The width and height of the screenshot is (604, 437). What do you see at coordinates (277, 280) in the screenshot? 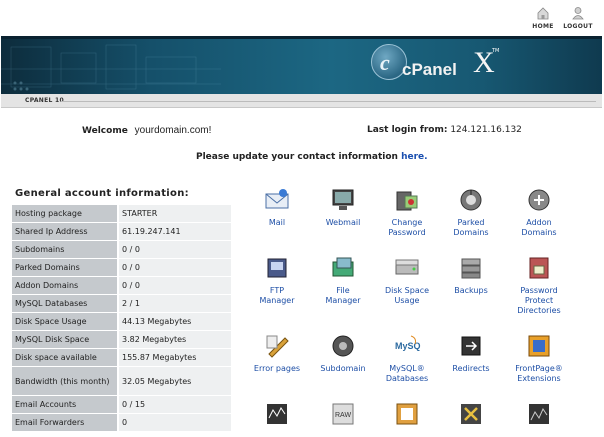
I see `ftp-manager-link: FTP Manager` at bounding box center [277, 280].